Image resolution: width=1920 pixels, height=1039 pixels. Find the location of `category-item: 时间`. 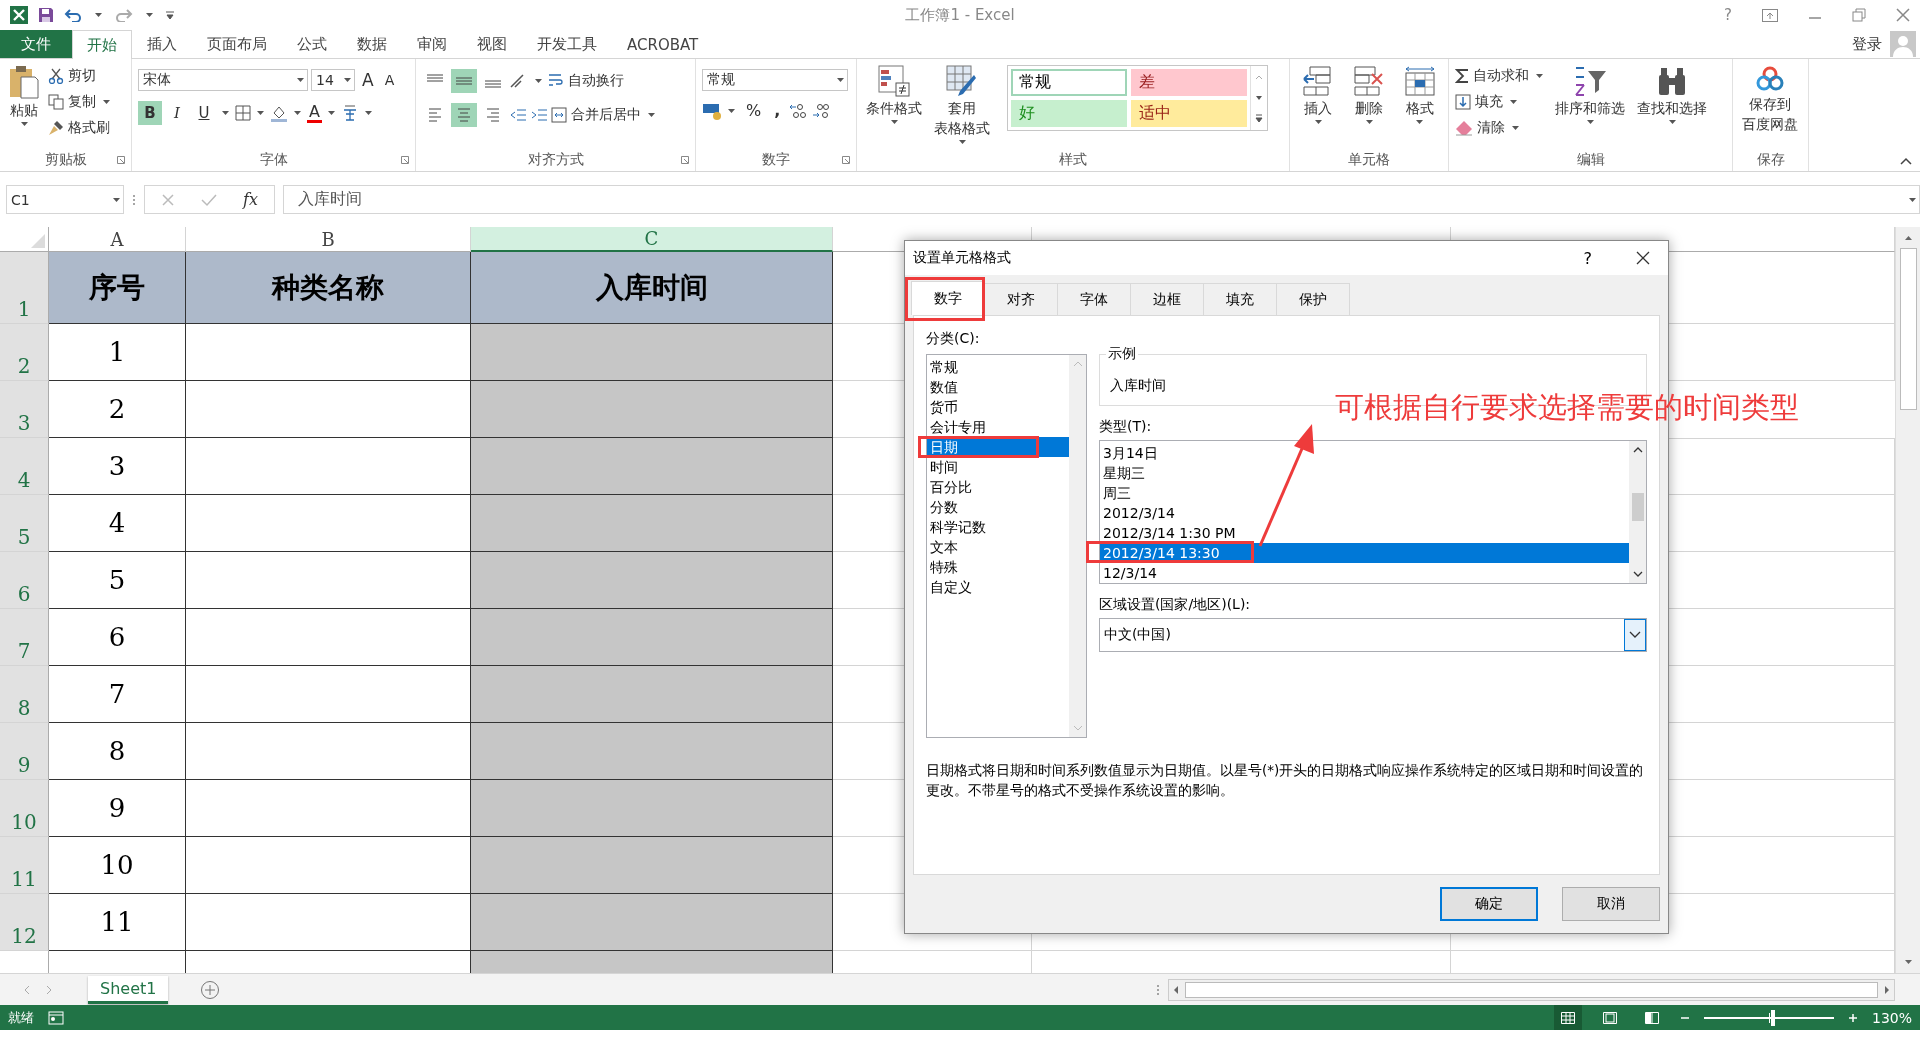

category-item: 时间 is located at coordinates (998, 467).